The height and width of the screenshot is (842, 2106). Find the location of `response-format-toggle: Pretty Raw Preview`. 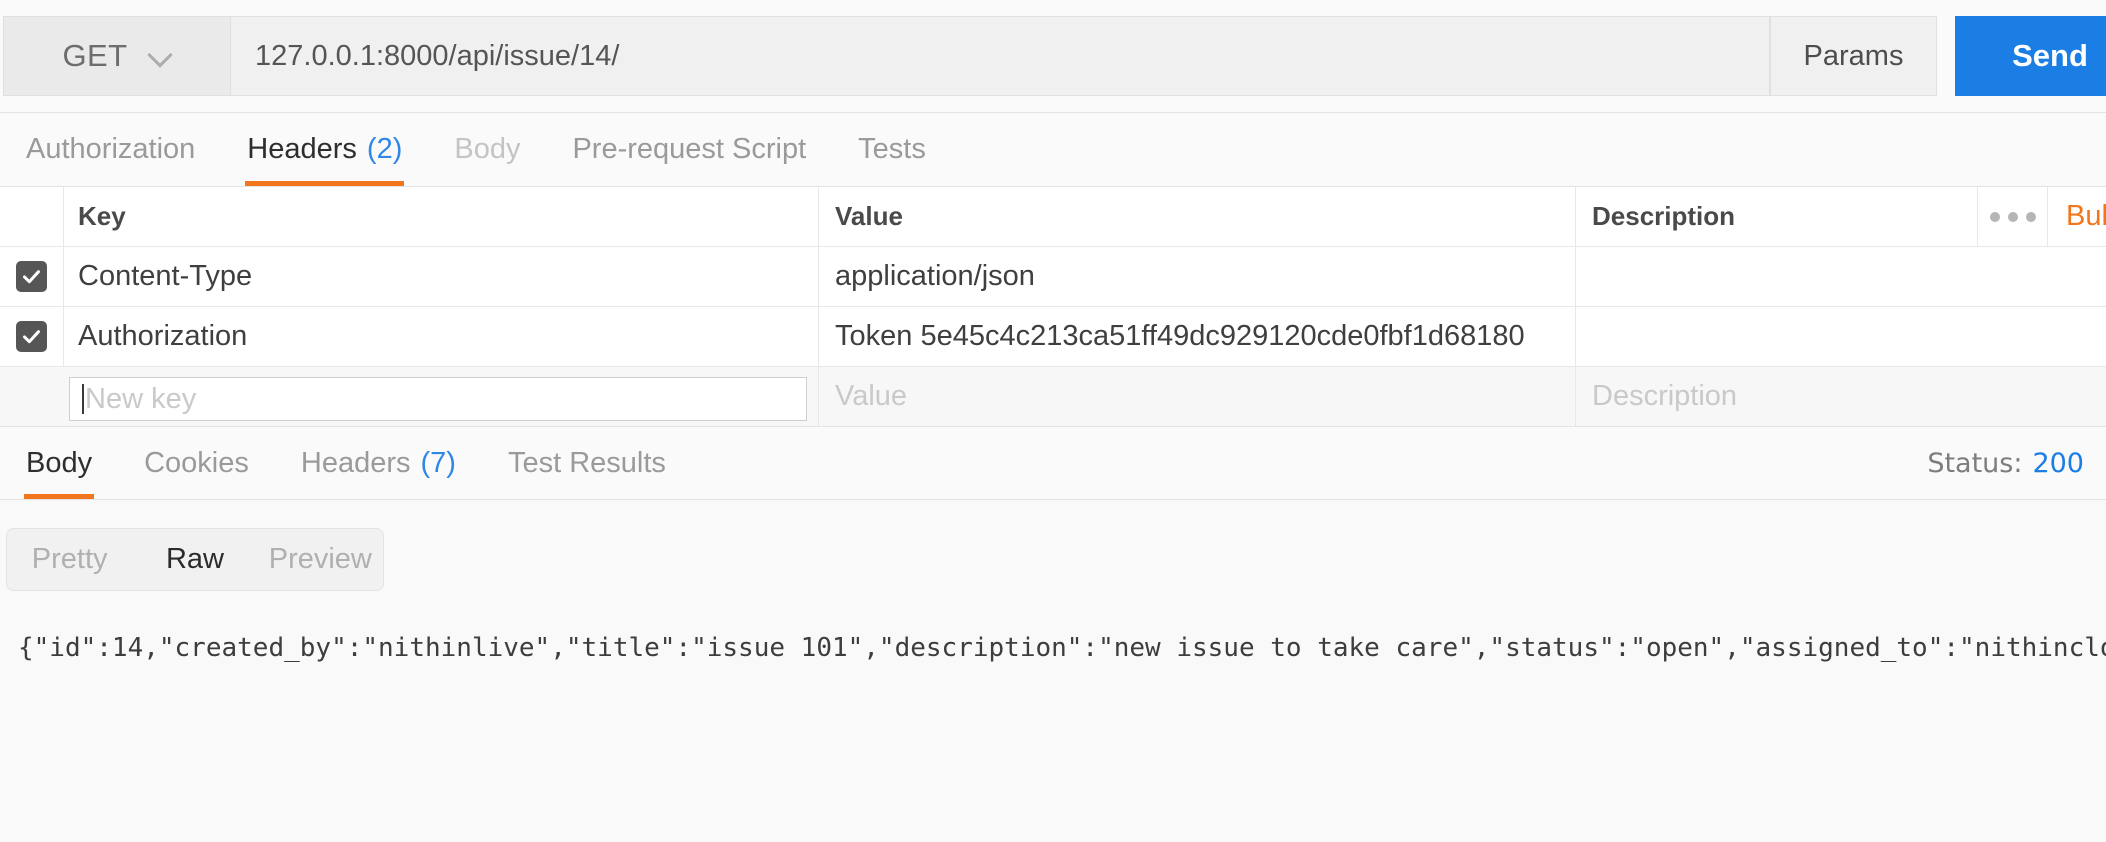

response-format-toggle: Pretty Raw Preview is located at coordinates (195, 559).